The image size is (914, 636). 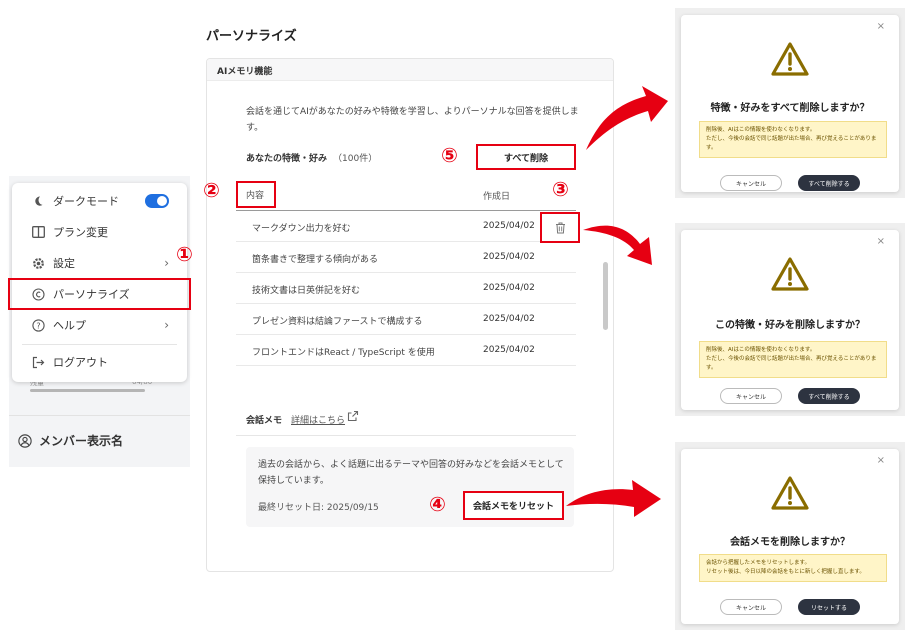 I want to click on trait-content: マークダウン出力を好む, so click(x=301, y=229).